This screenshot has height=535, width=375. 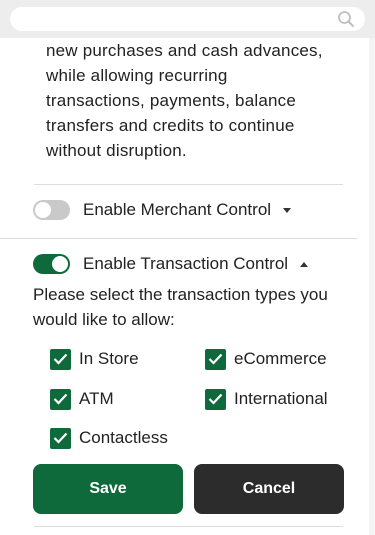 I want to click on save-button: Save, so click(x=108, y=489).